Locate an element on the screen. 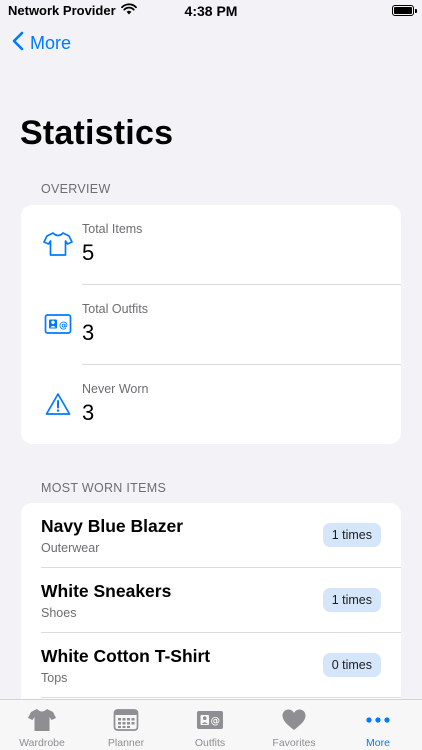 The height and width of the screenshot is (750, 422). divider is located at coordinates (221, 697).